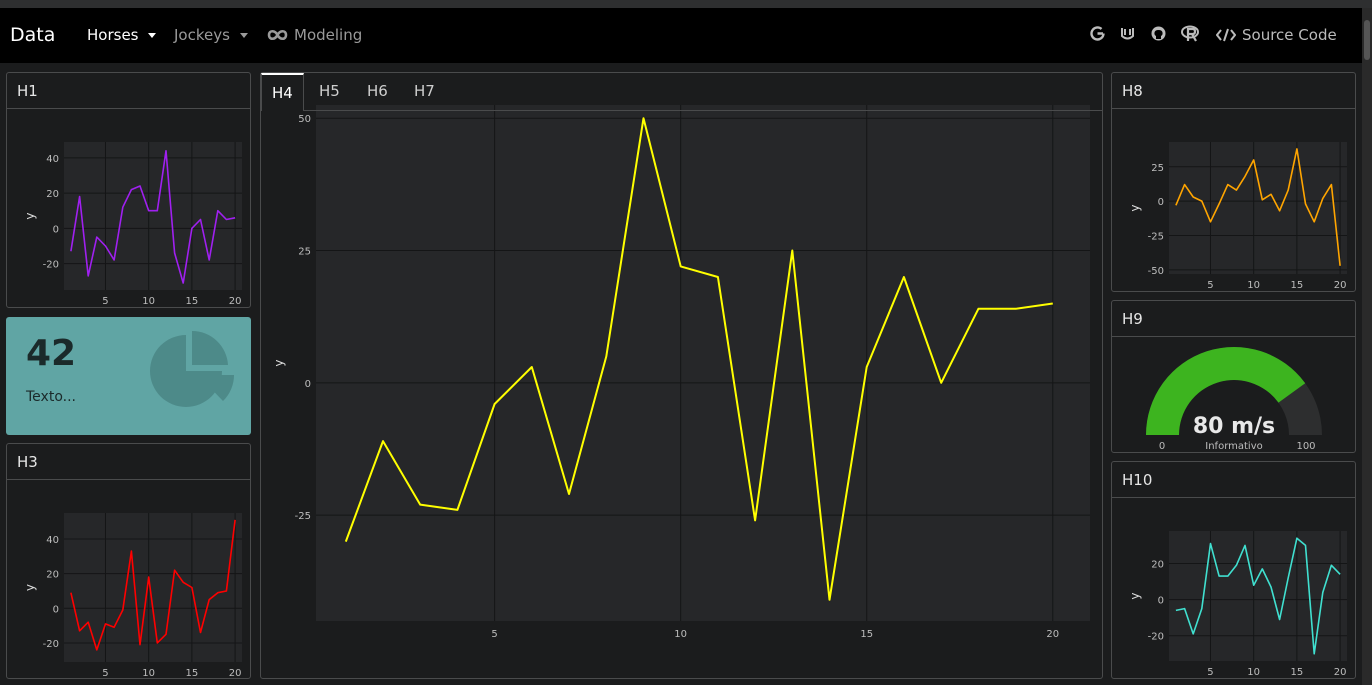  I want to click on chart-h8: 5101520-50-25025ty, so click(1237, 216).